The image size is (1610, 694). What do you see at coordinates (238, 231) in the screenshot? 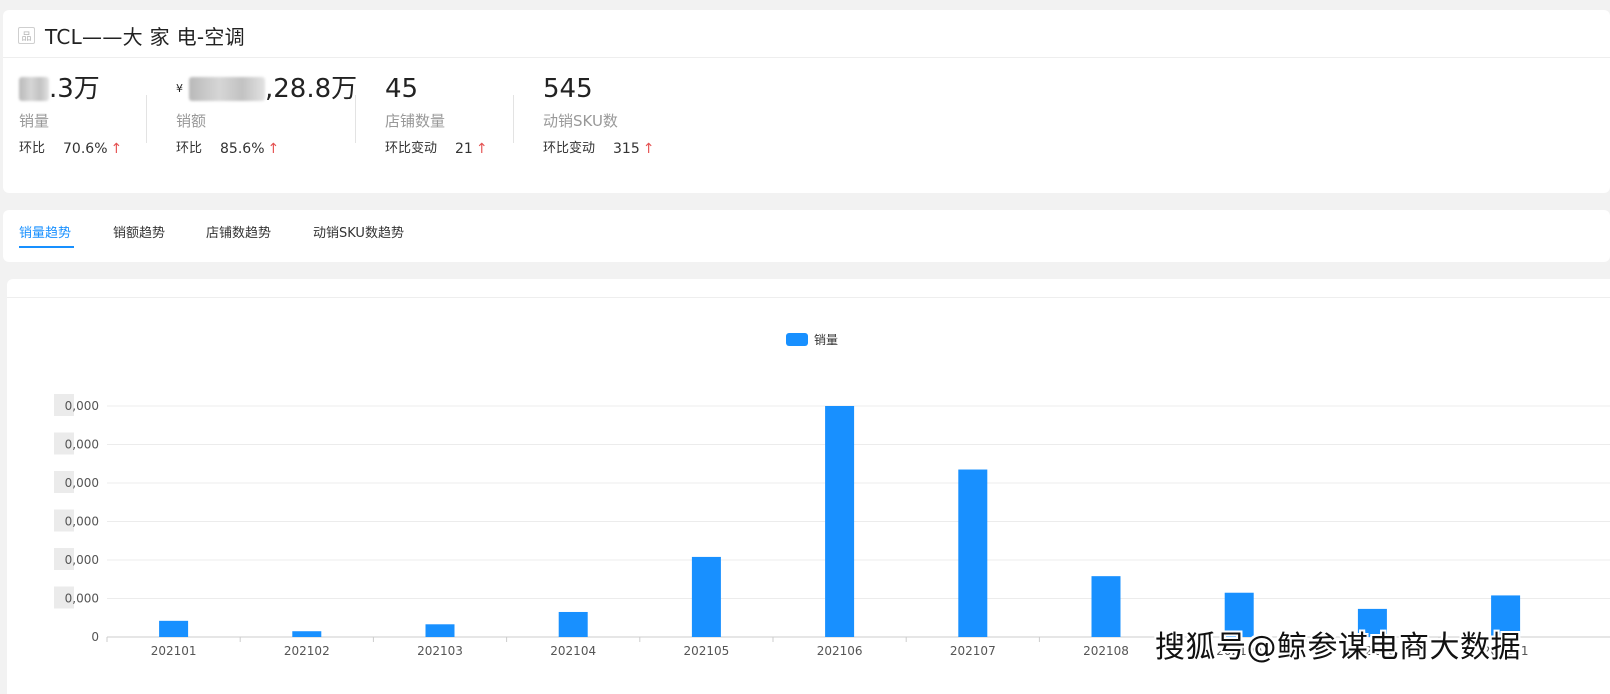
I see `tab-store-count-trend: 店铺数趋势` at bounding box center [238, 231].